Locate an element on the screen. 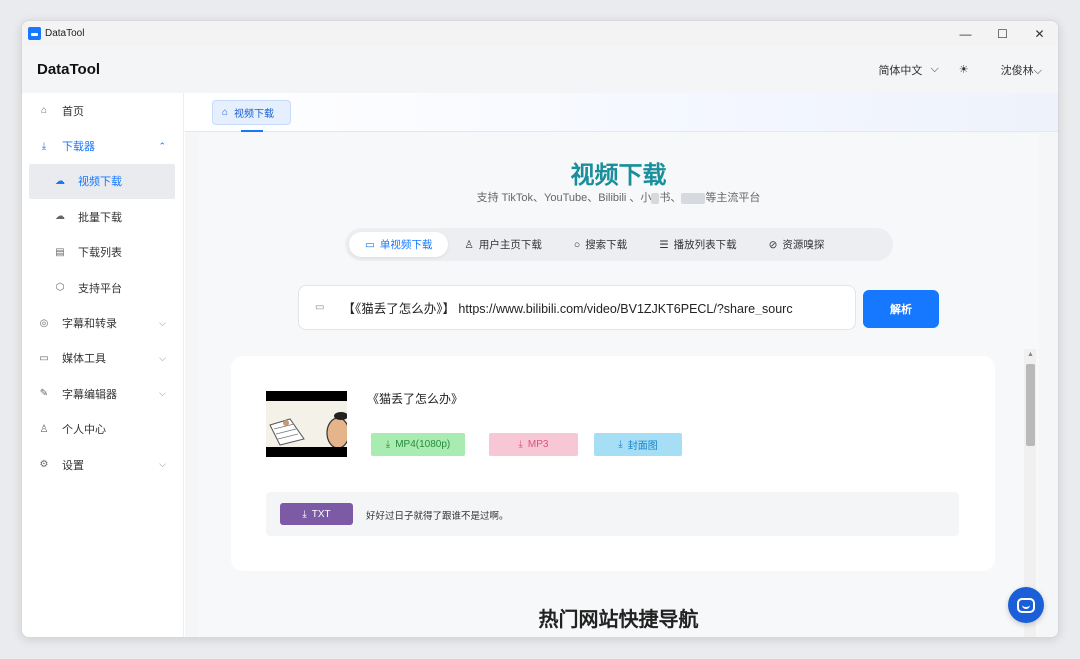 Image resolution: width=1080 pixels, height=659 pixels. sidebar-item-label: 批量下载 is located at coordinates (100, 217).